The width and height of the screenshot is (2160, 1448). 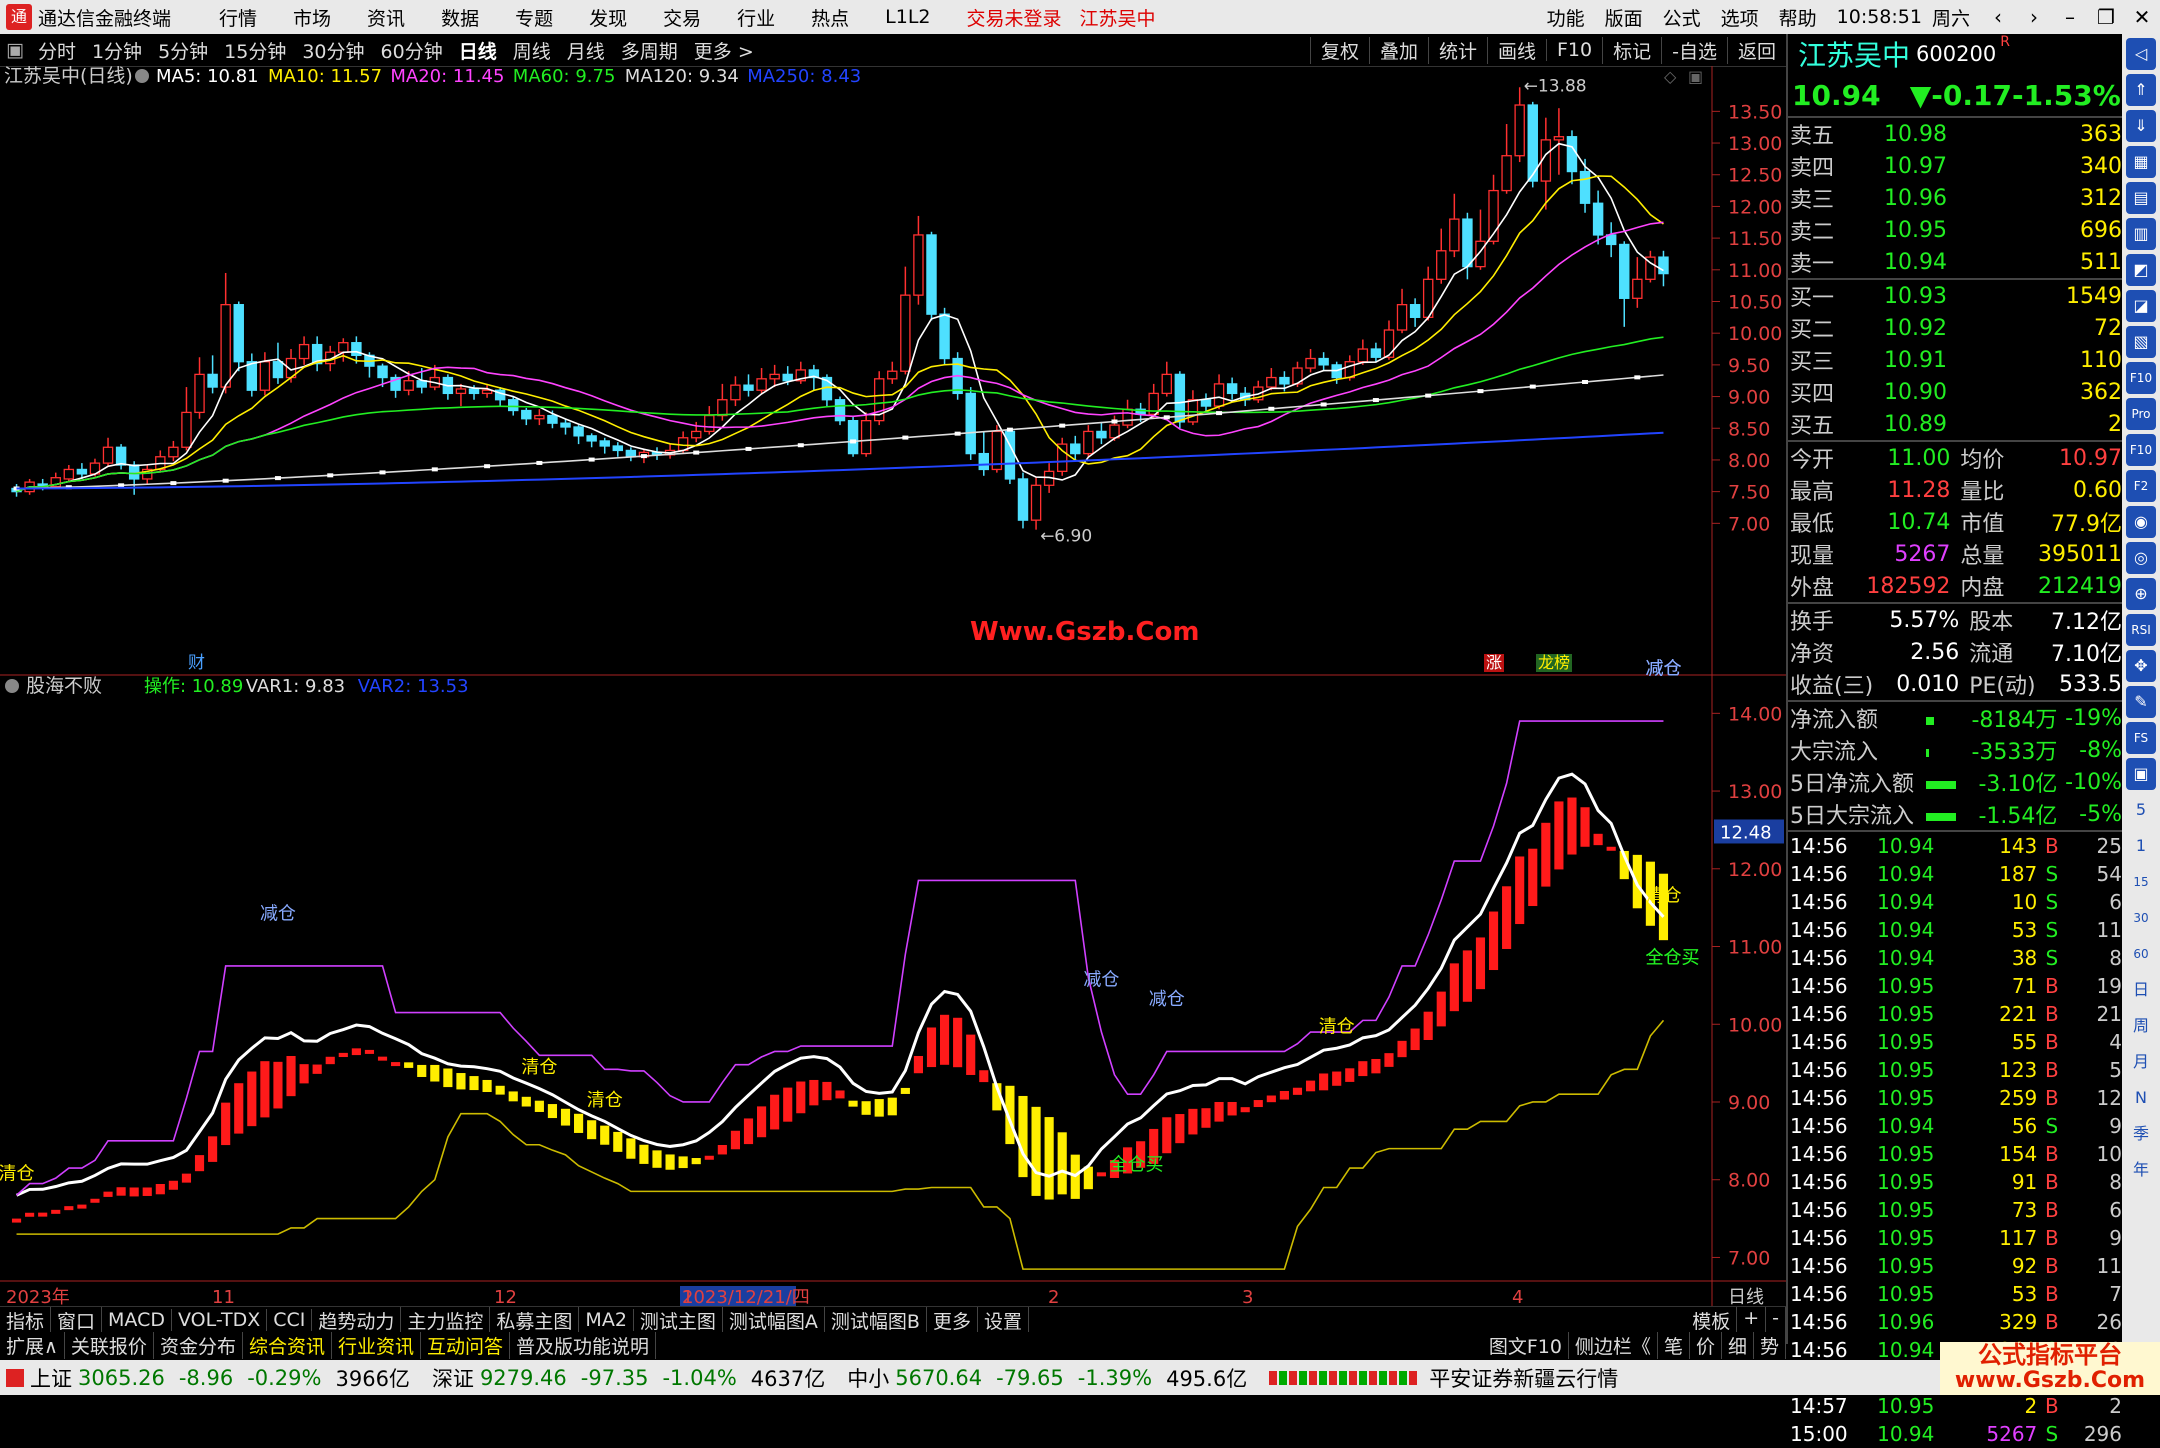 What do you see at coordinates (2141, 810) in the screenshot?
I see `side-tool-icon: 5` at bounding box center [2141, 810].